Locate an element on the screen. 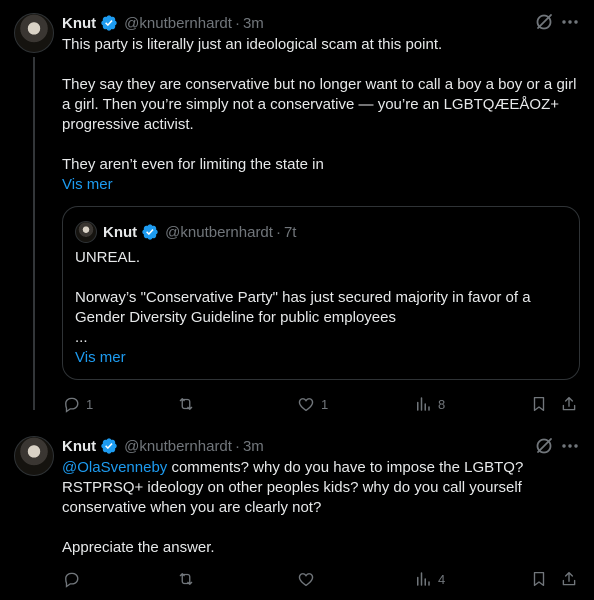  reply-button is located at coordinates (71, 579).